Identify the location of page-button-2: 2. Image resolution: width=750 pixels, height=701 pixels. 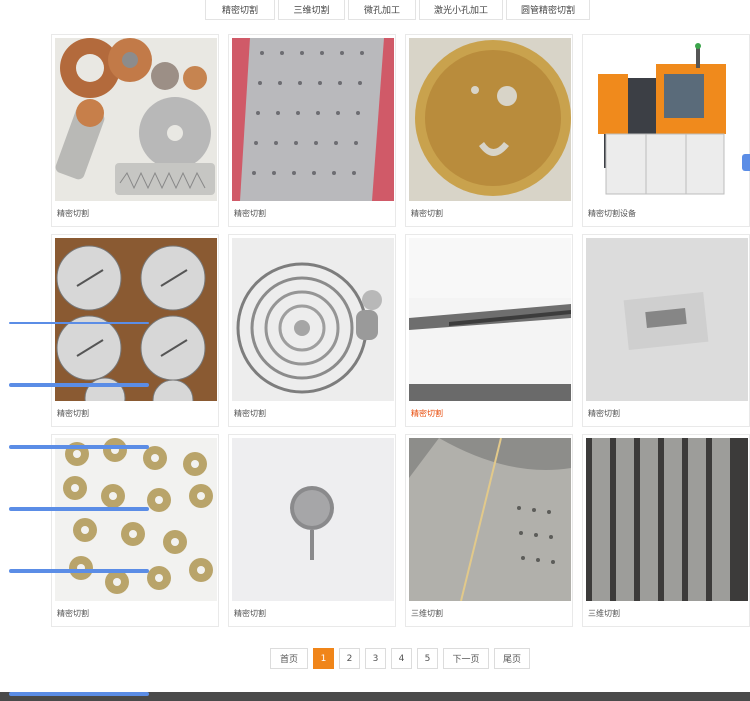
(349, 658).